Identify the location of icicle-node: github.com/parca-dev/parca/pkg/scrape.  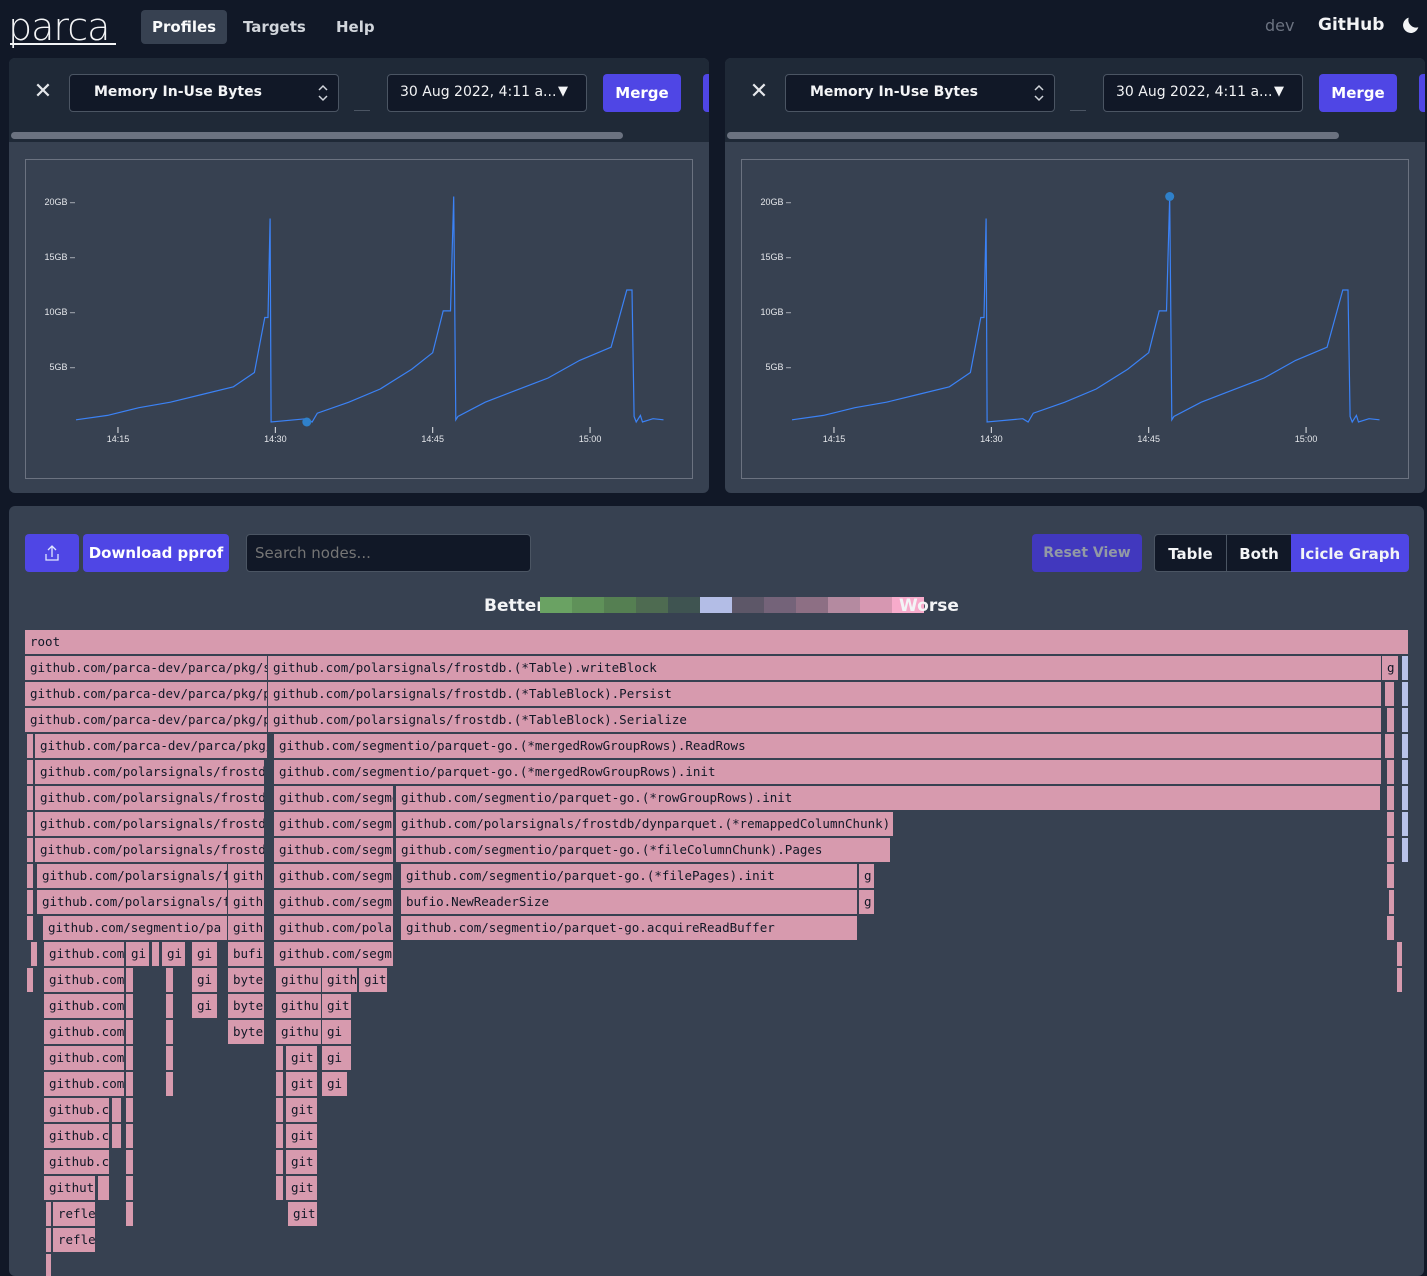
(146, 668).